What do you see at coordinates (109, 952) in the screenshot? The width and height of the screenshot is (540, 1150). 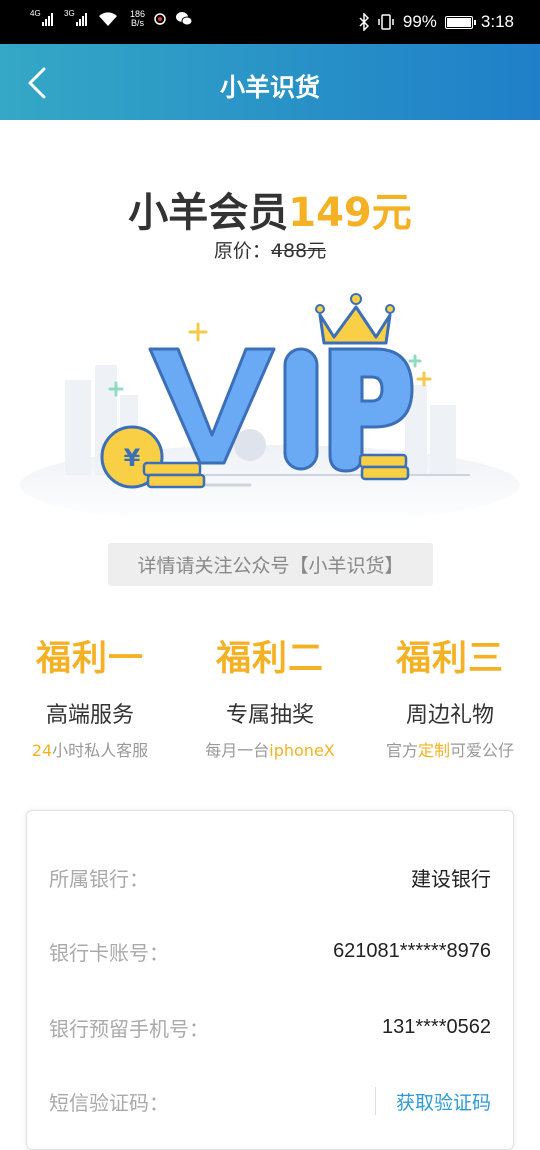 I see `card-number-label: 银行卡账号：` at bounding box center [109, 952].